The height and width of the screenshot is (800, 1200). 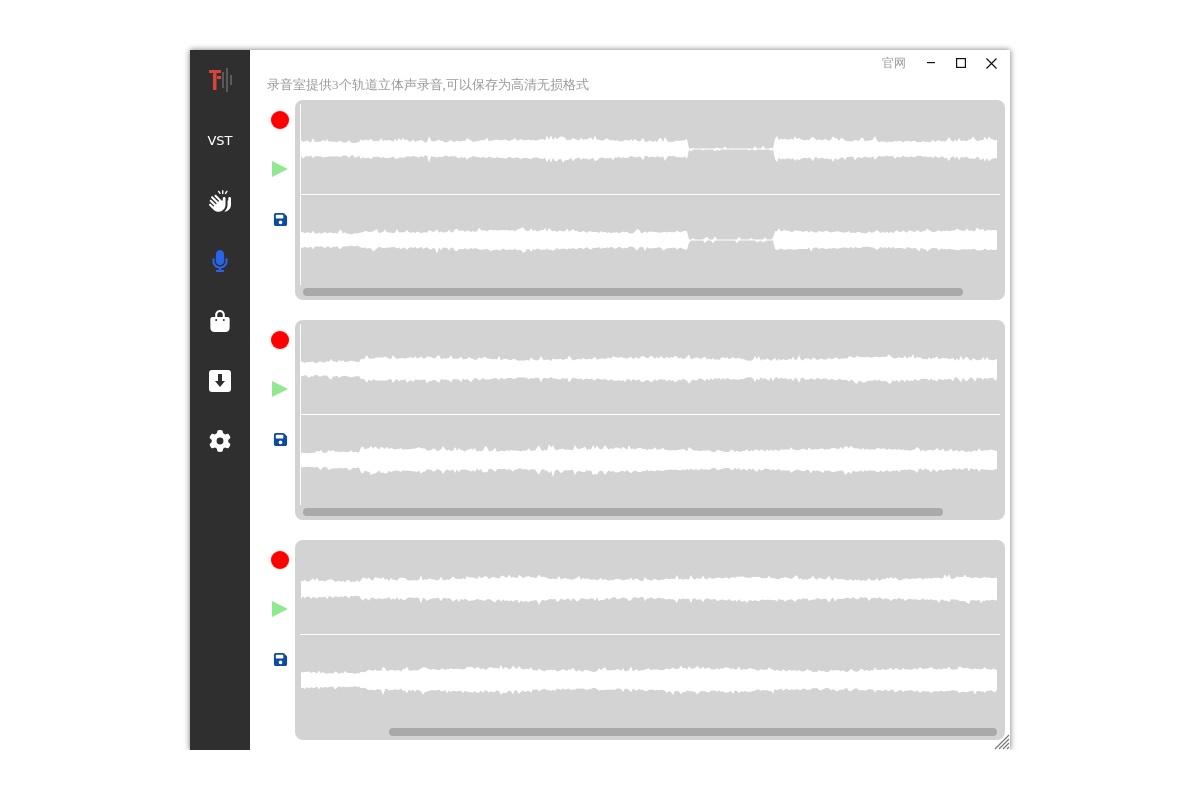 I want to click on shopping-bag-icon, so click(x=220, y=321).